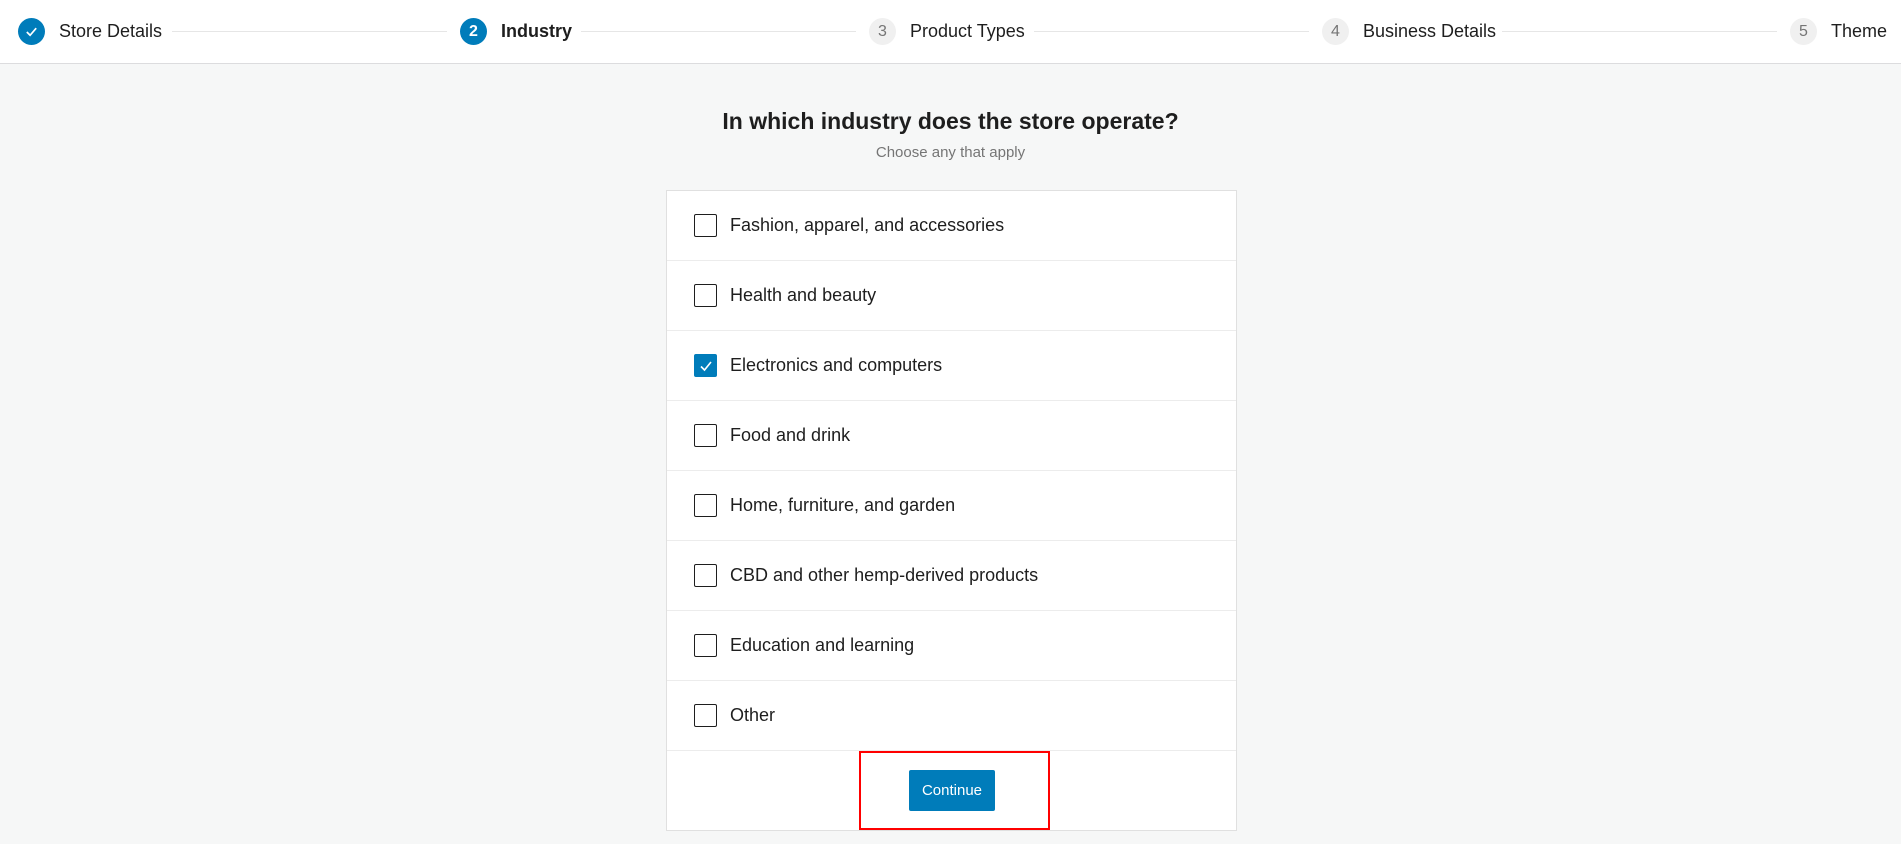 The image size is (1901, 844). Describe the element at coordinates (951, 716) in the screenshot. I see `industry-option: Other` at that location.